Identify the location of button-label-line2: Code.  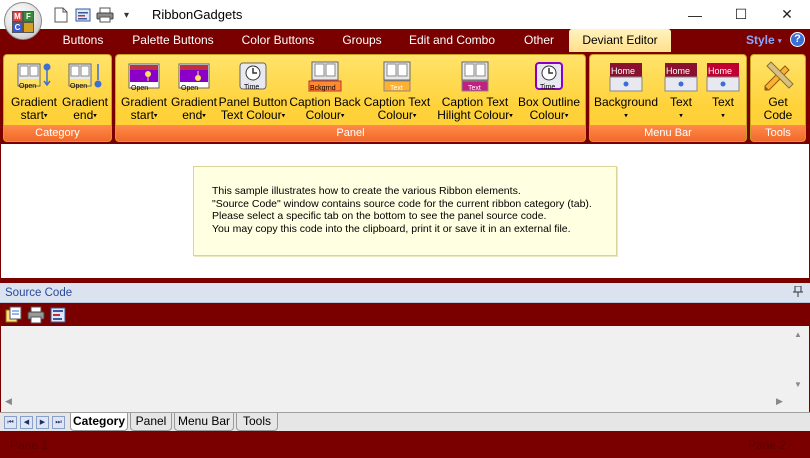
(778, 115).